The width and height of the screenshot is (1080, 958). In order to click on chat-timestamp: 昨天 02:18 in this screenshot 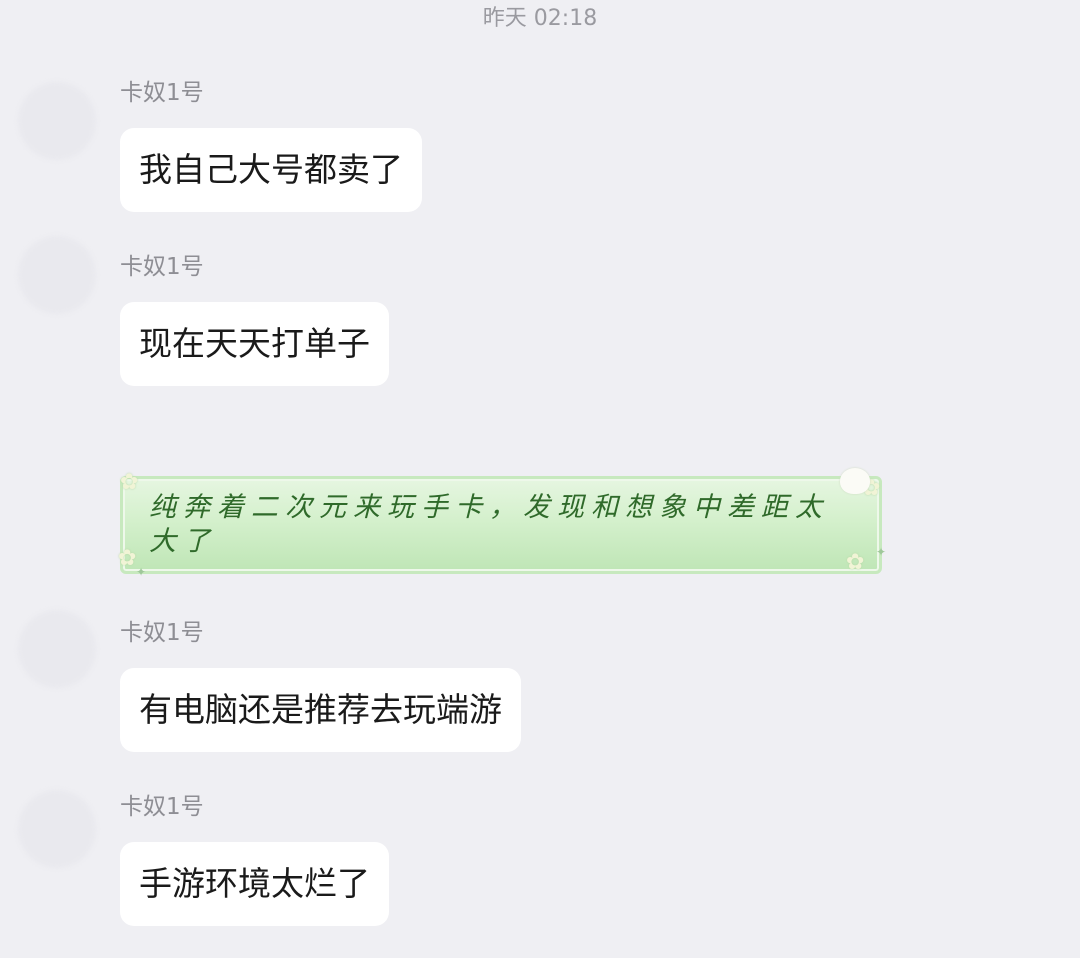, I will do `click(540, 18)`.